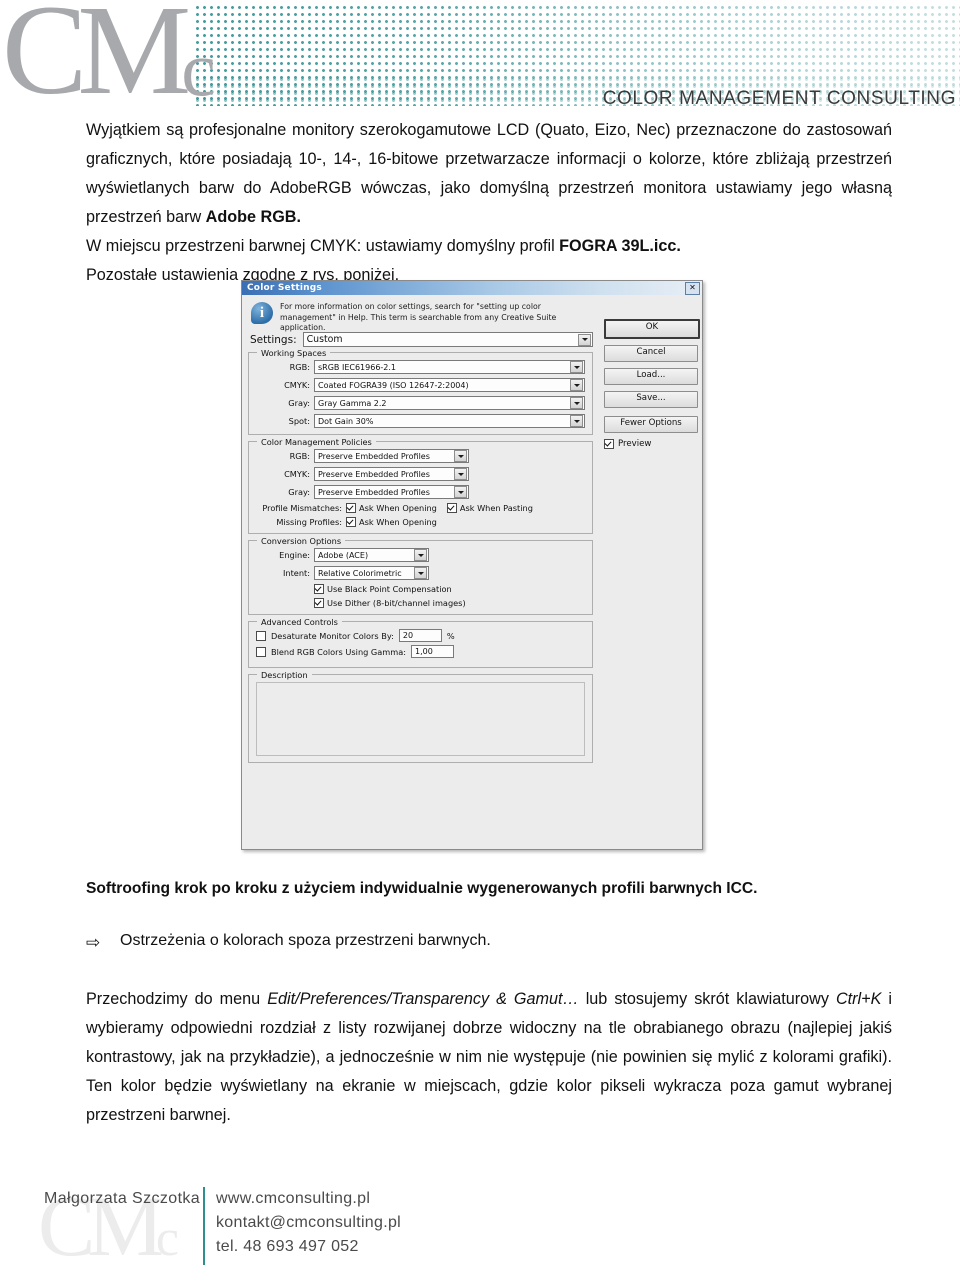  I want to click on dialog-titlebar: Color Settings ✕, so click(472, 288).